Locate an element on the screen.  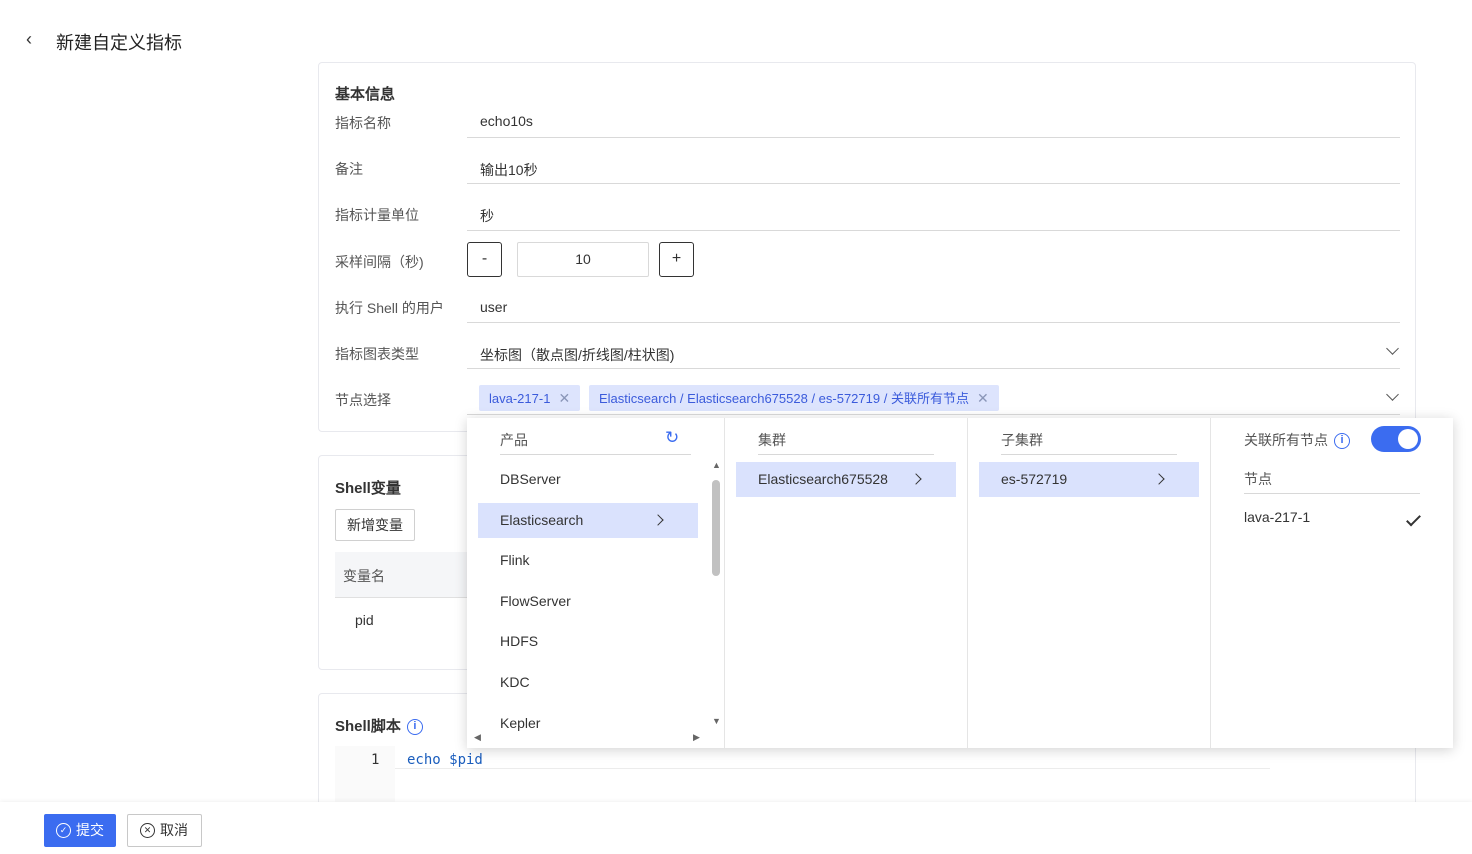
basic-info-title: 基本信息 is located at coordinates (365, 94).